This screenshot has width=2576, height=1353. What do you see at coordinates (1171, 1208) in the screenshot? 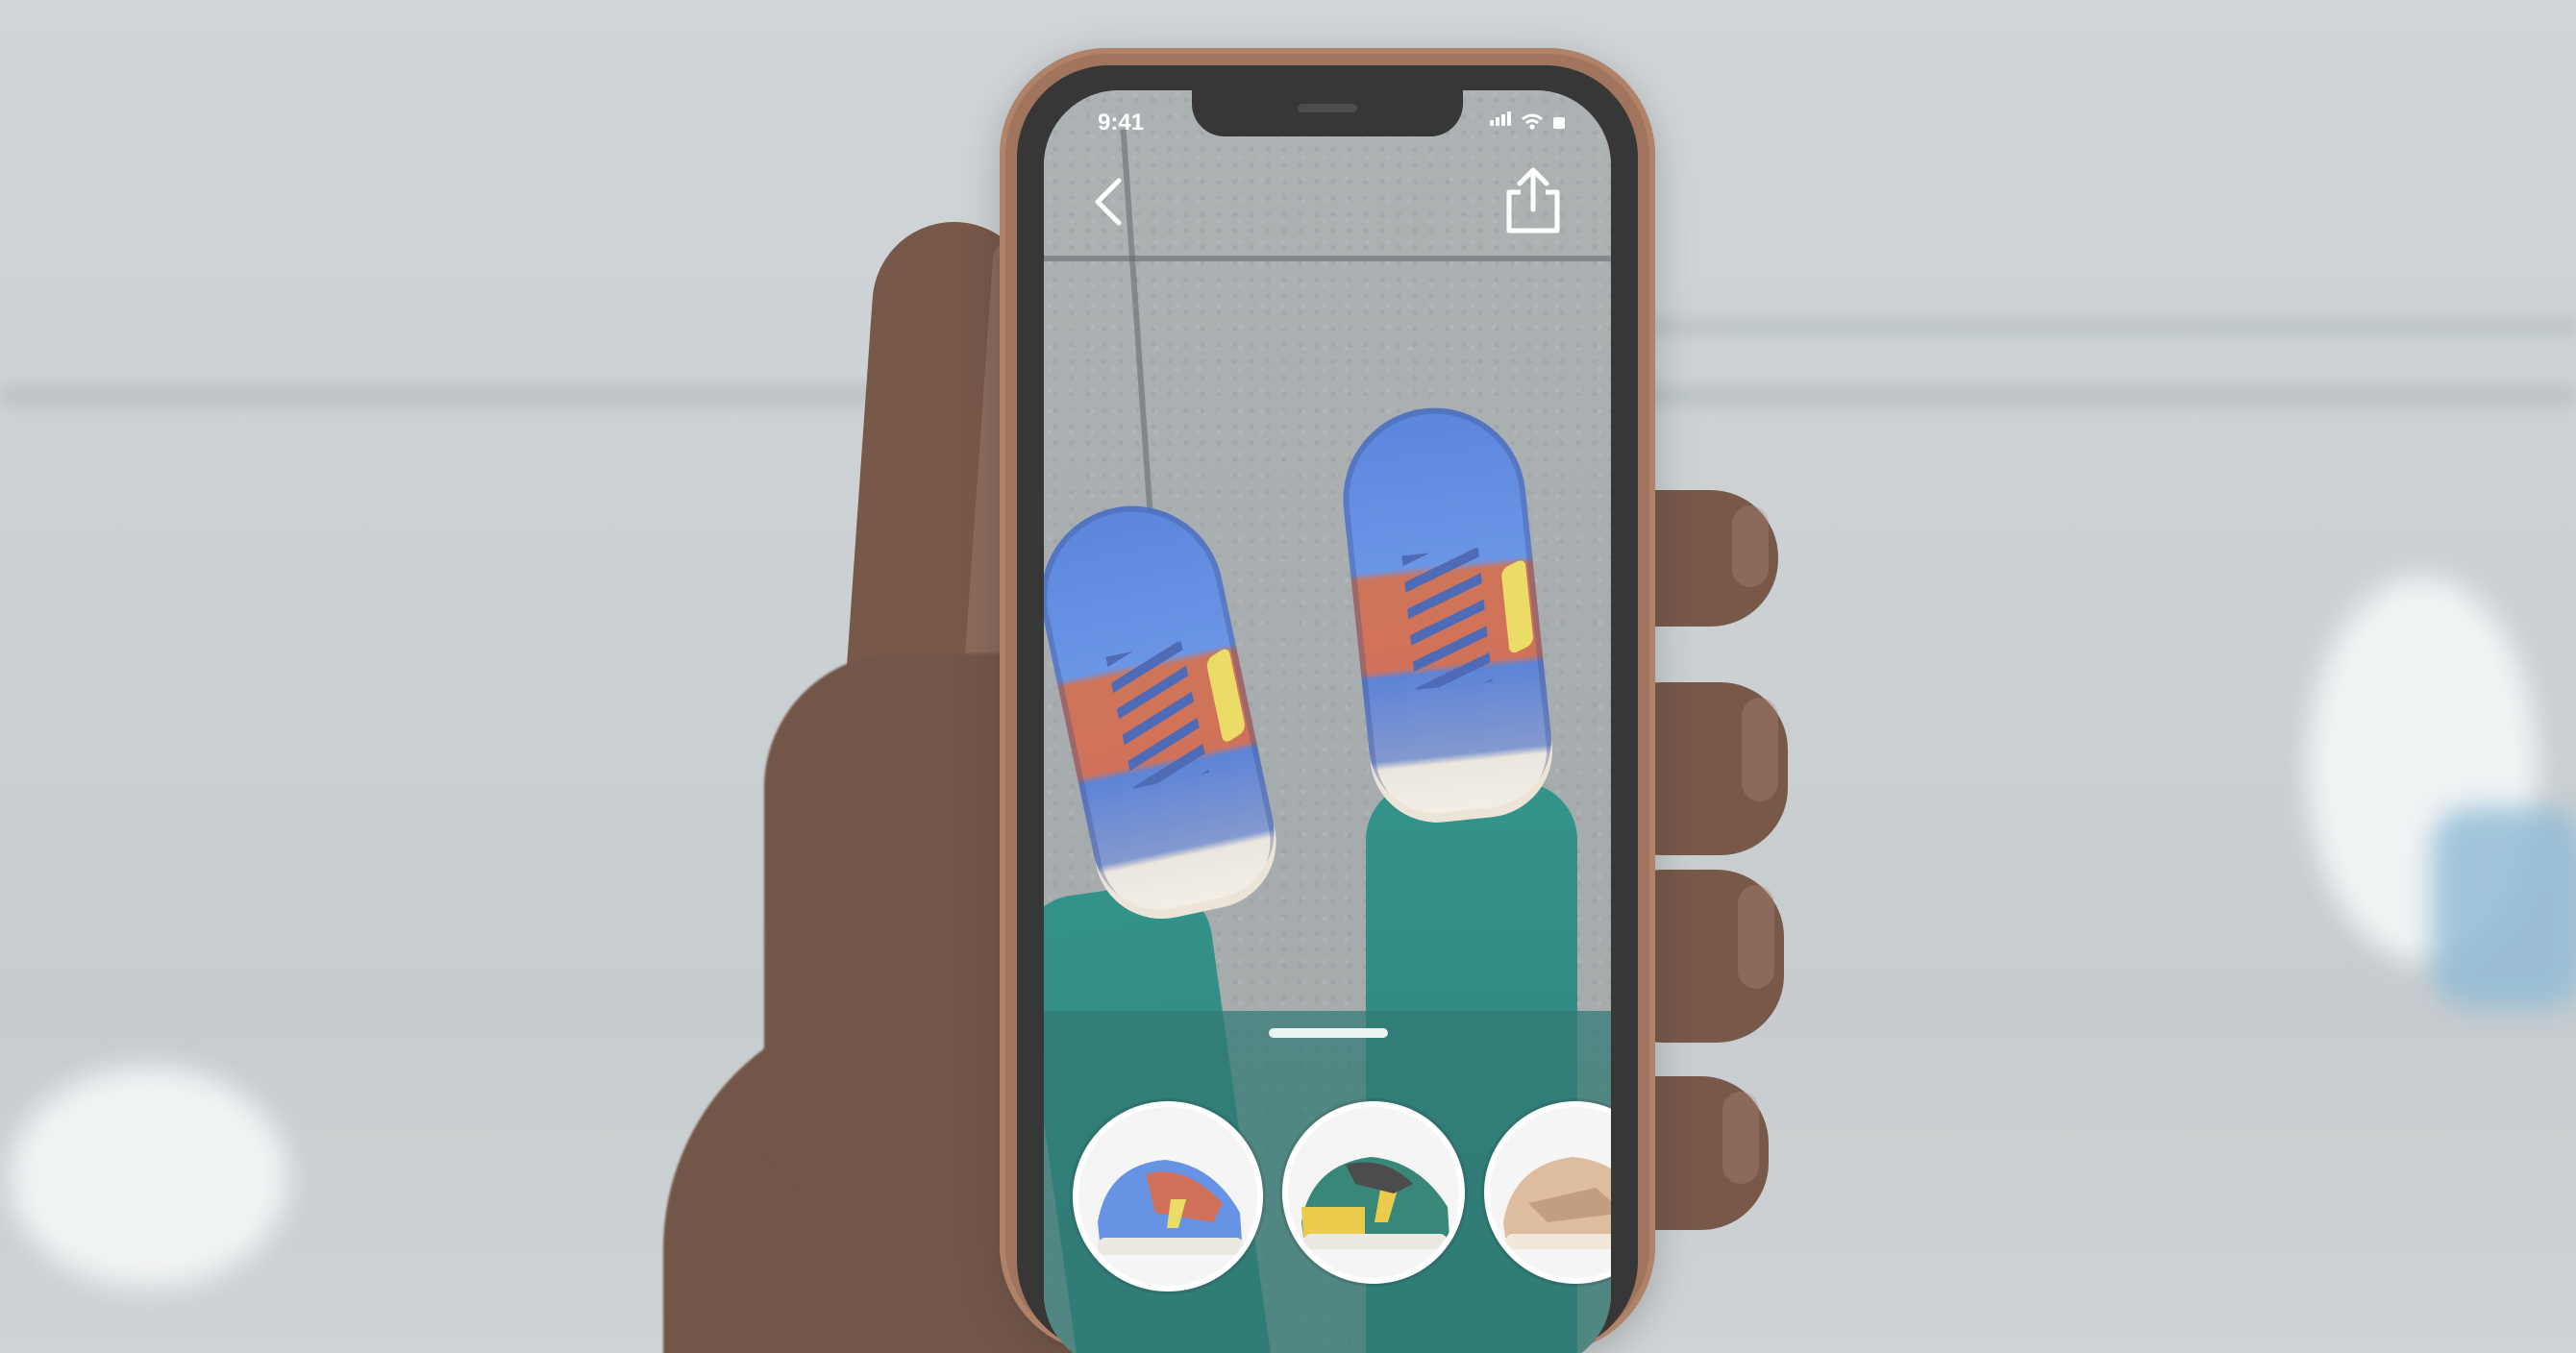
I see `sneaker-thumbnail-blue-icon` at bounding box center [1171, 1208].